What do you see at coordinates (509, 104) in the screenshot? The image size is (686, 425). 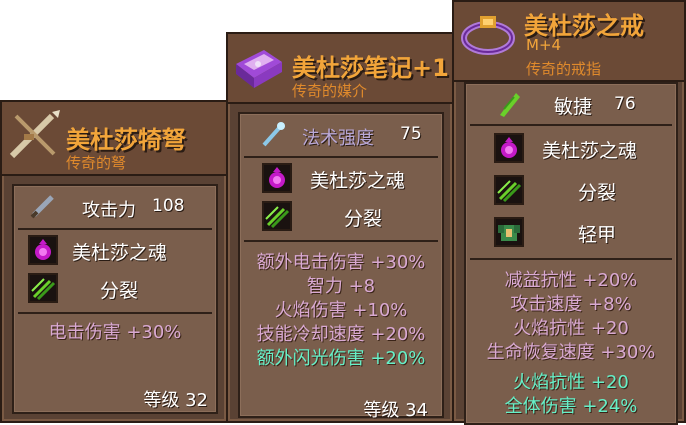 I see `agility-feather-icon` at bounding box center [509, 104].